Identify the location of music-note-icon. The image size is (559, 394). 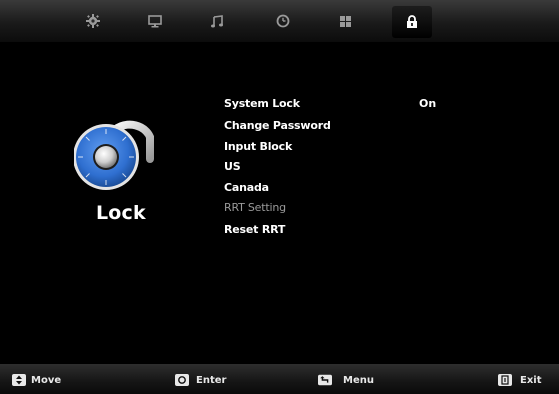
(217, 20).